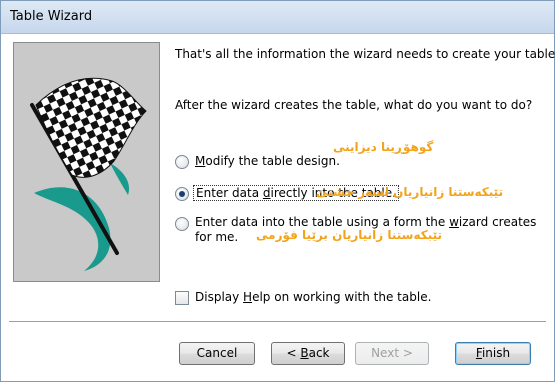  What do you see at coordinates (267, 161) in the screenshot?
I see `option-modify-label: Modify the table design.` at bounding box center [267, 161].